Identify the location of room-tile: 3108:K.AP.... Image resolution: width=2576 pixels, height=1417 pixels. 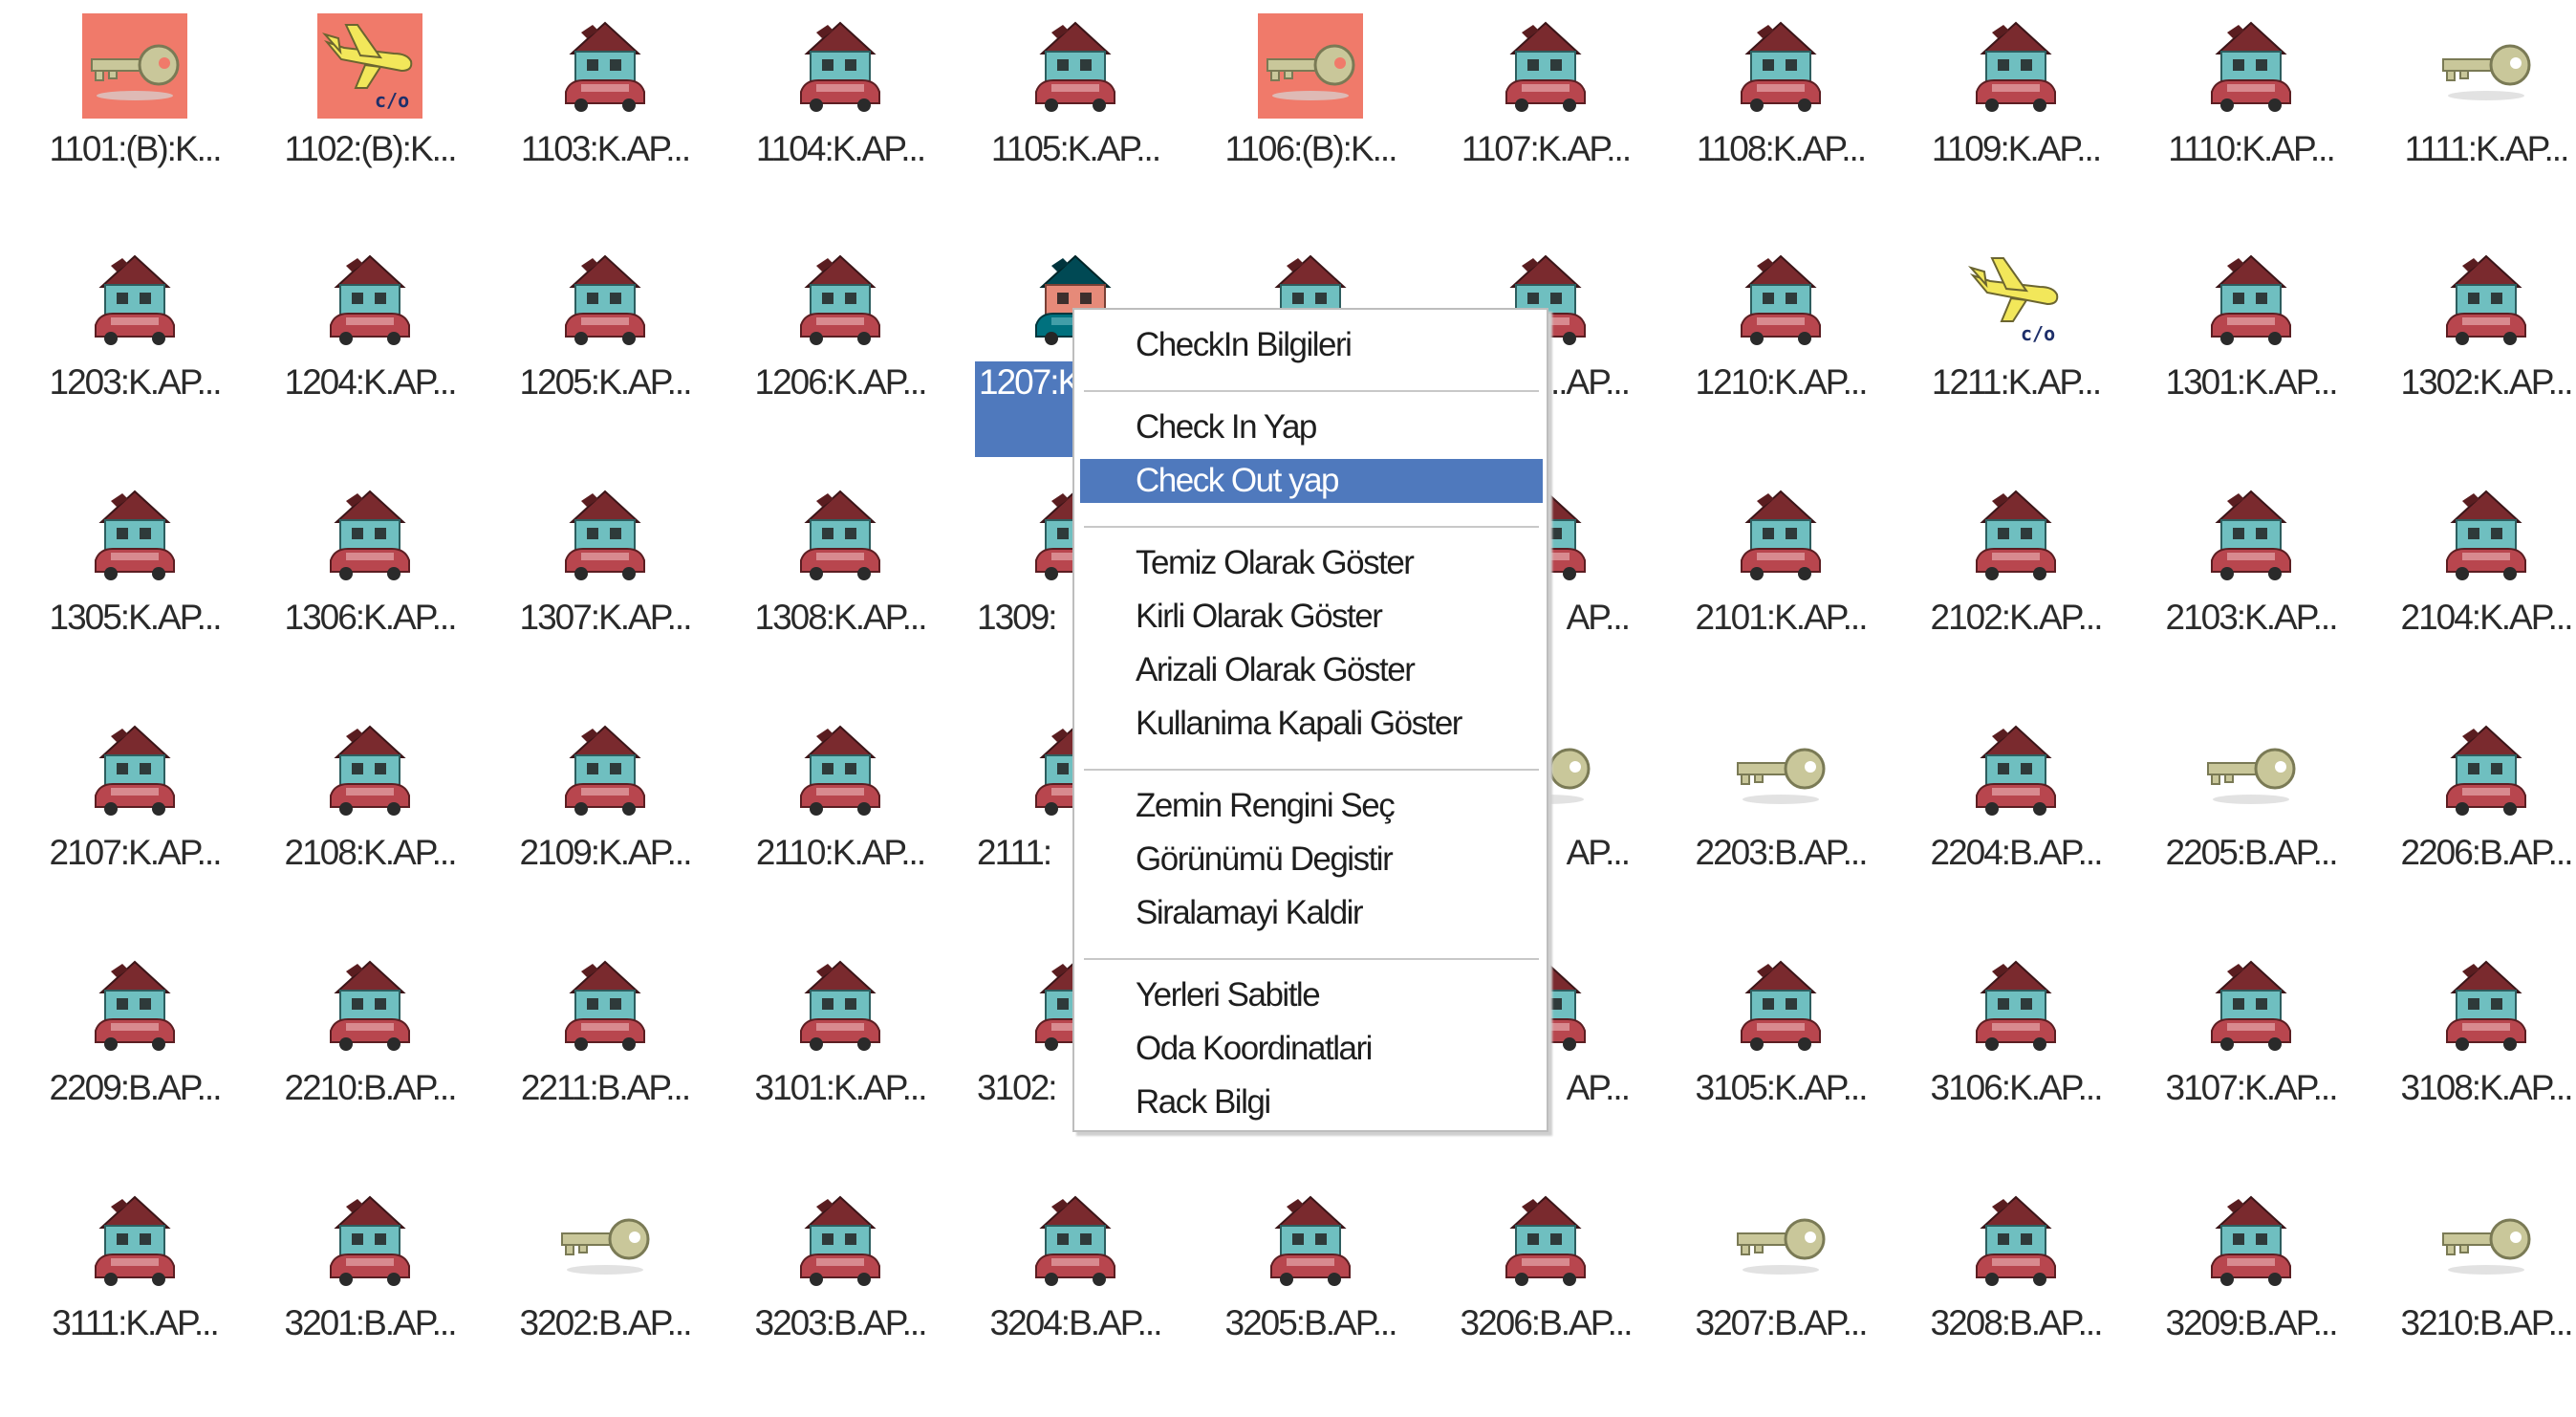
(2472, 1057).